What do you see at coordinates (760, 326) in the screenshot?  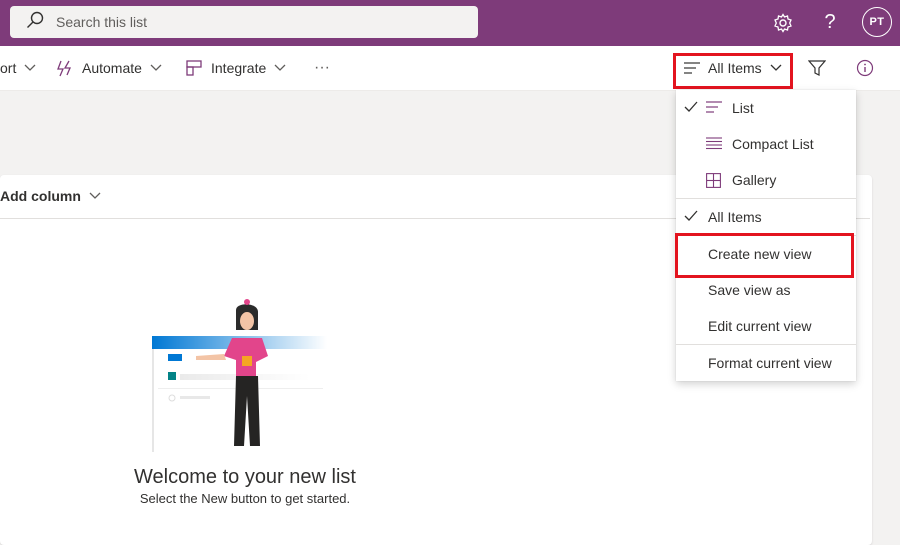 I see `menu-item-label: Edit current view` at bounding box center [760, 326].